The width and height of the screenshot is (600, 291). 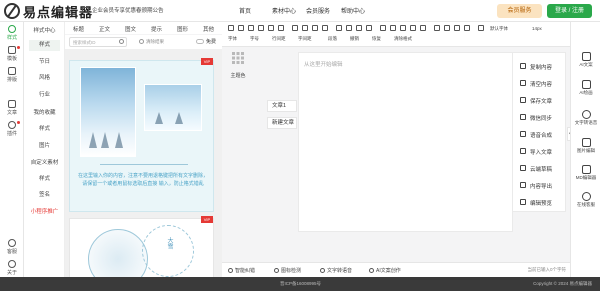 I want to click on char-count: 当前已输入0个字符, so click(x=546, y=269).